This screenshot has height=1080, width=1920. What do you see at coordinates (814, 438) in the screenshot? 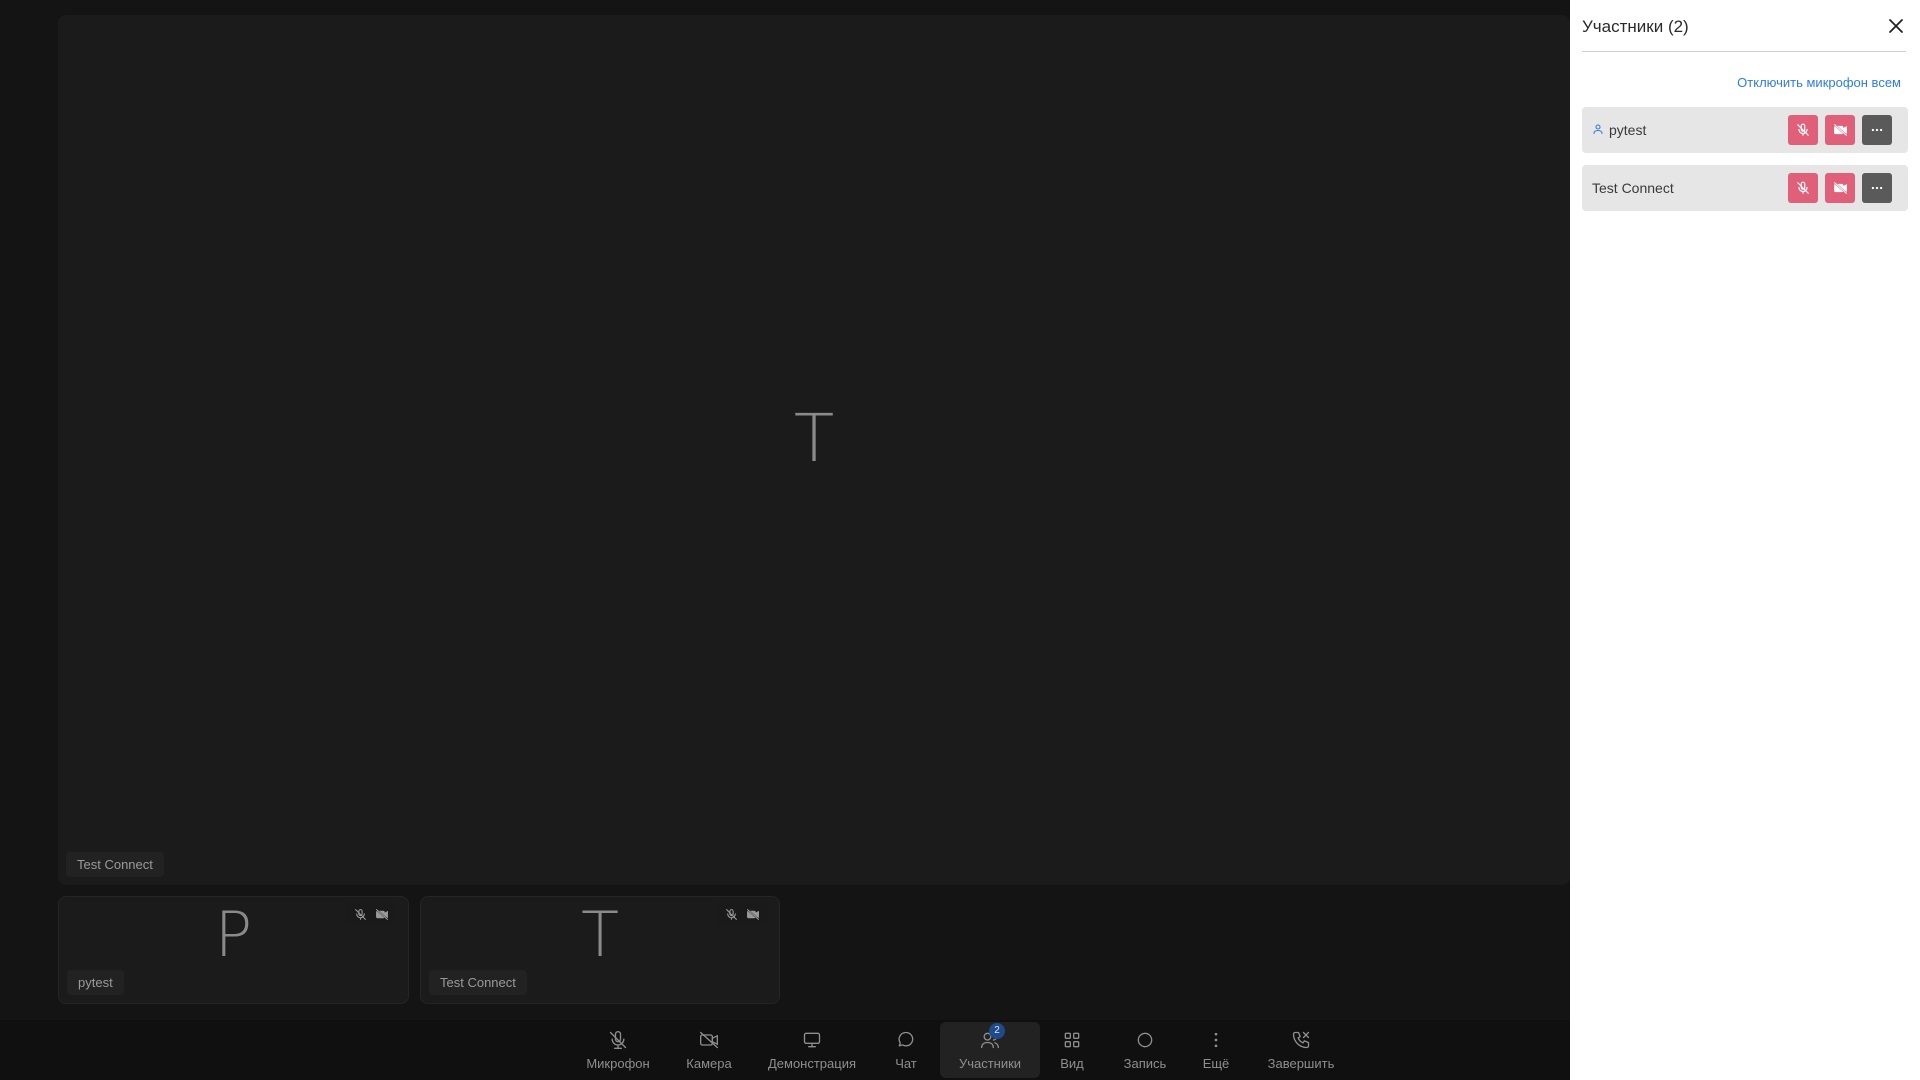
I see `main-avatar-initial: T` at bounding box center [814, 438].